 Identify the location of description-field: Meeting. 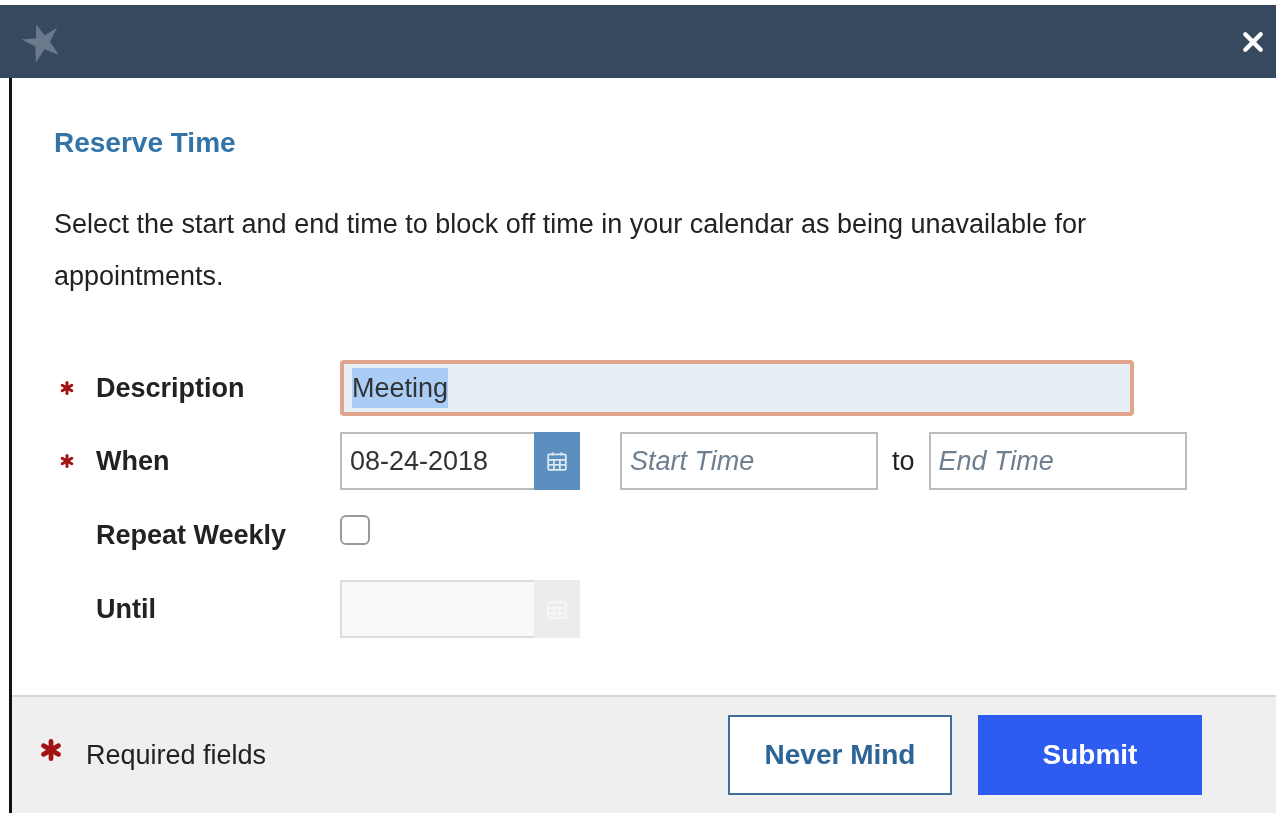
(737, 388).